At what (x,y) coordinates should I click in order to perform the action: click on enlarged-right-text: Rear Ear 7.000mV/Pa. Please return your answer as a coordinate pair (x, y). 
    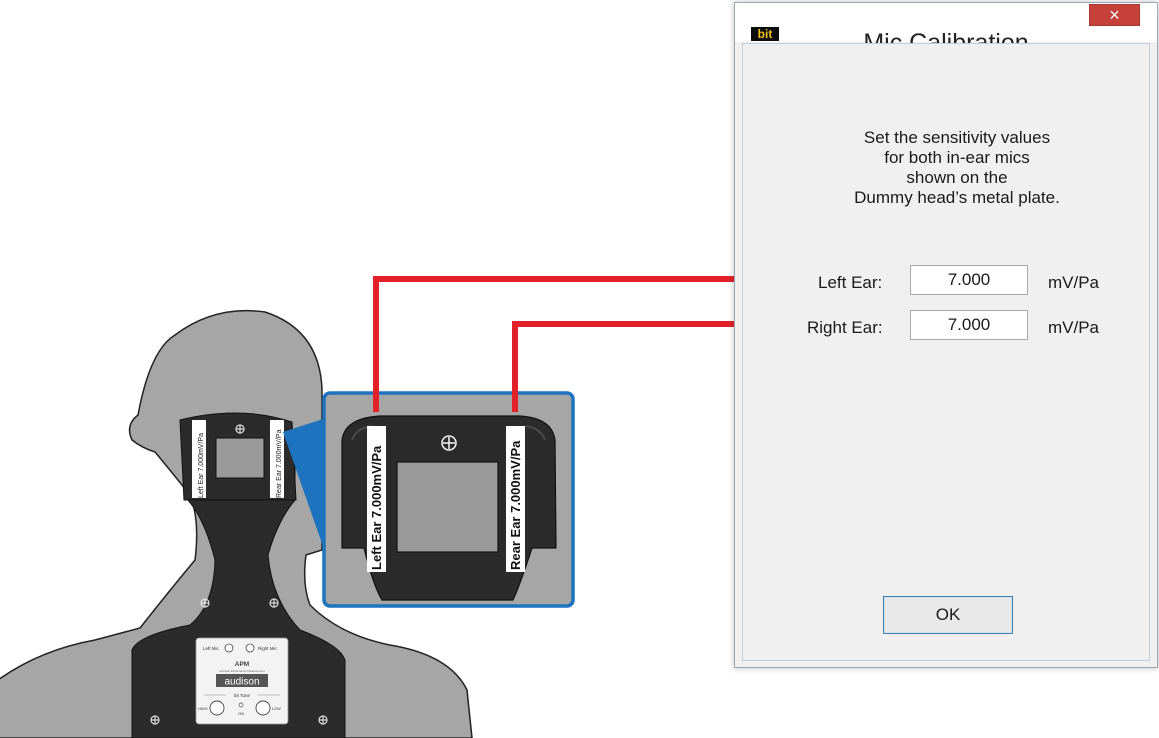
    Looking at the image, I should click on (515, 505).